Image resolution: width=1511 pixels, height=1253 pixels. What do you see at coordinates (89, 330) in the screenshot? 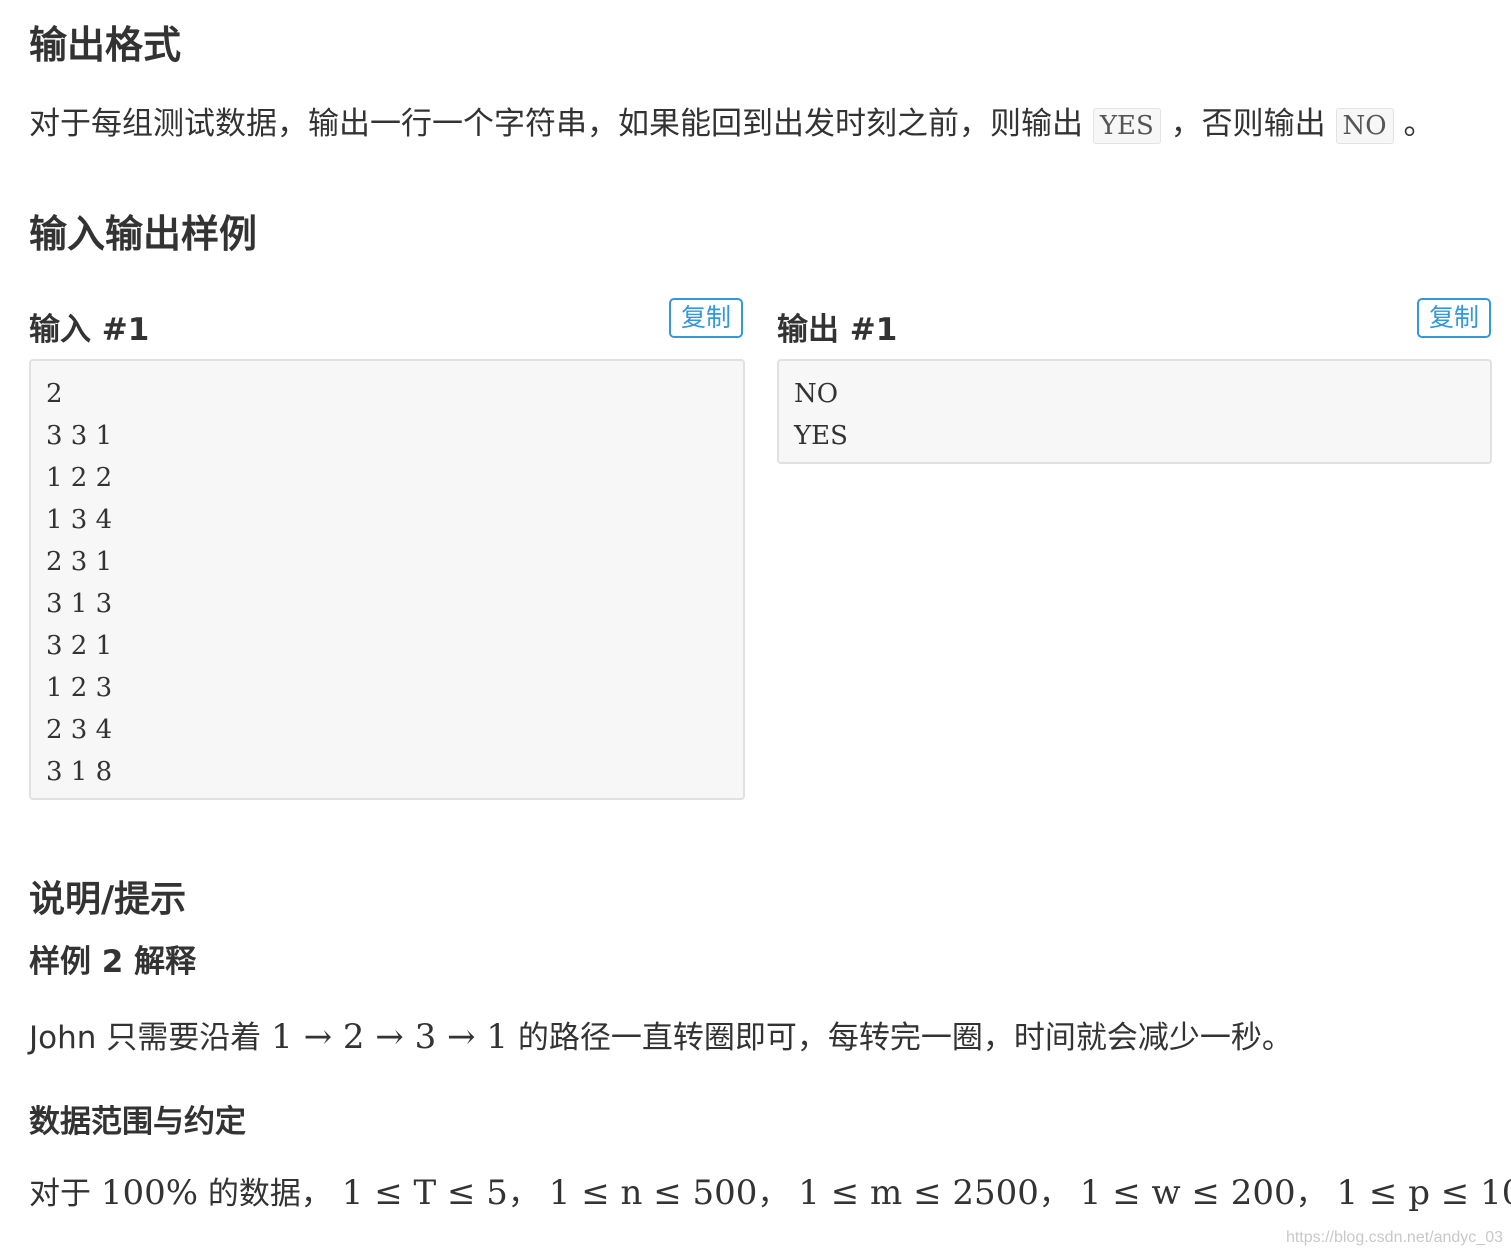
I see `input-sample-title: 输入 #1` at bounding box center [89, 330].